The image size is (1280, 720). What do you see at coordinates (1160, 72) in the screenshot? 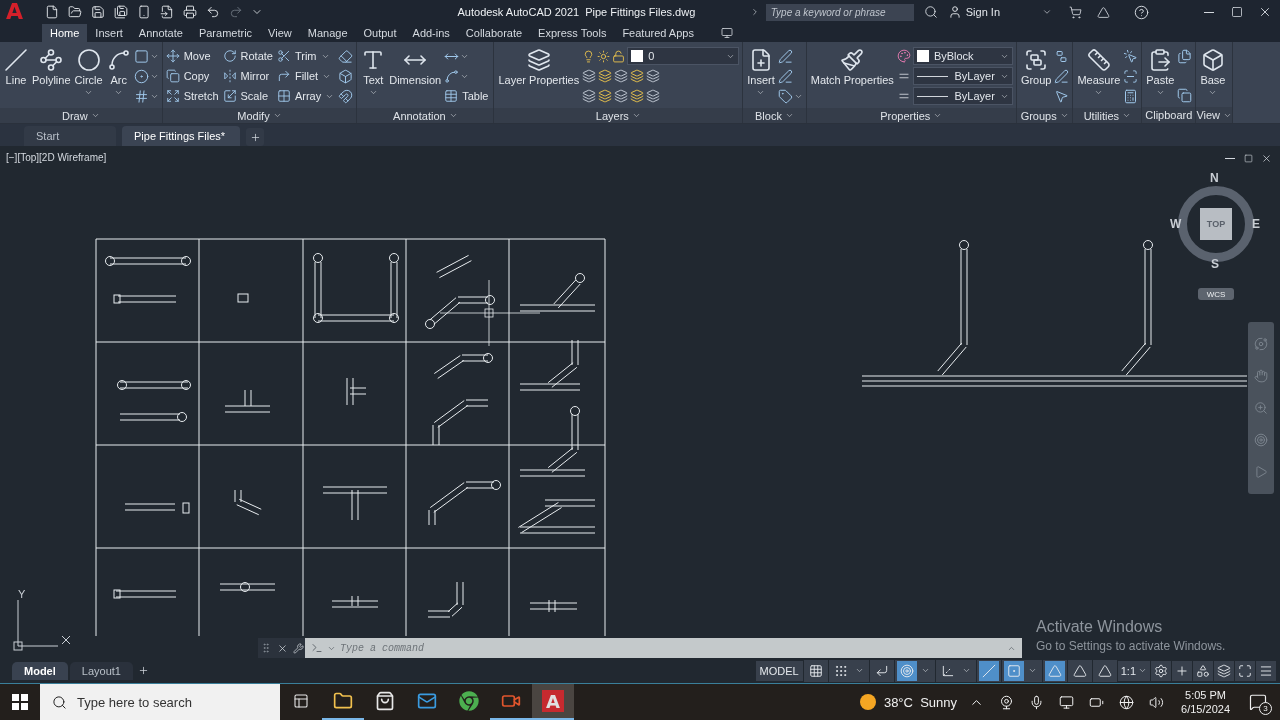
I see `tool-button: Paste` at bounding box center [1160, 72].